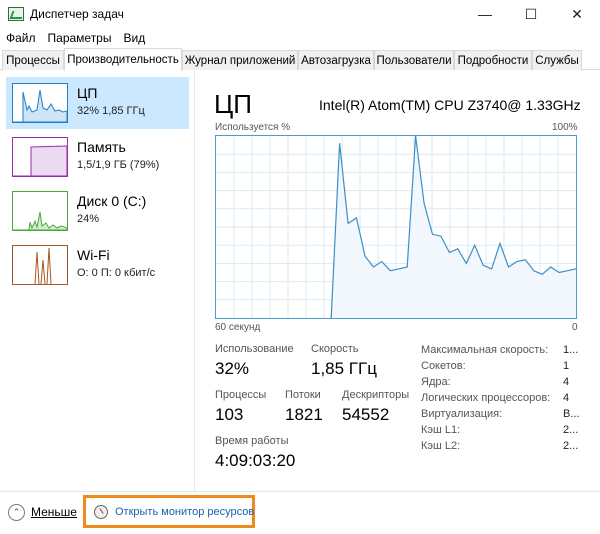 The height and width of the screenshot is (534, 600). Describe the element at coordinates (436, 382) in the screenshot. I see `spec-cores-label: Ядра:` at that location.